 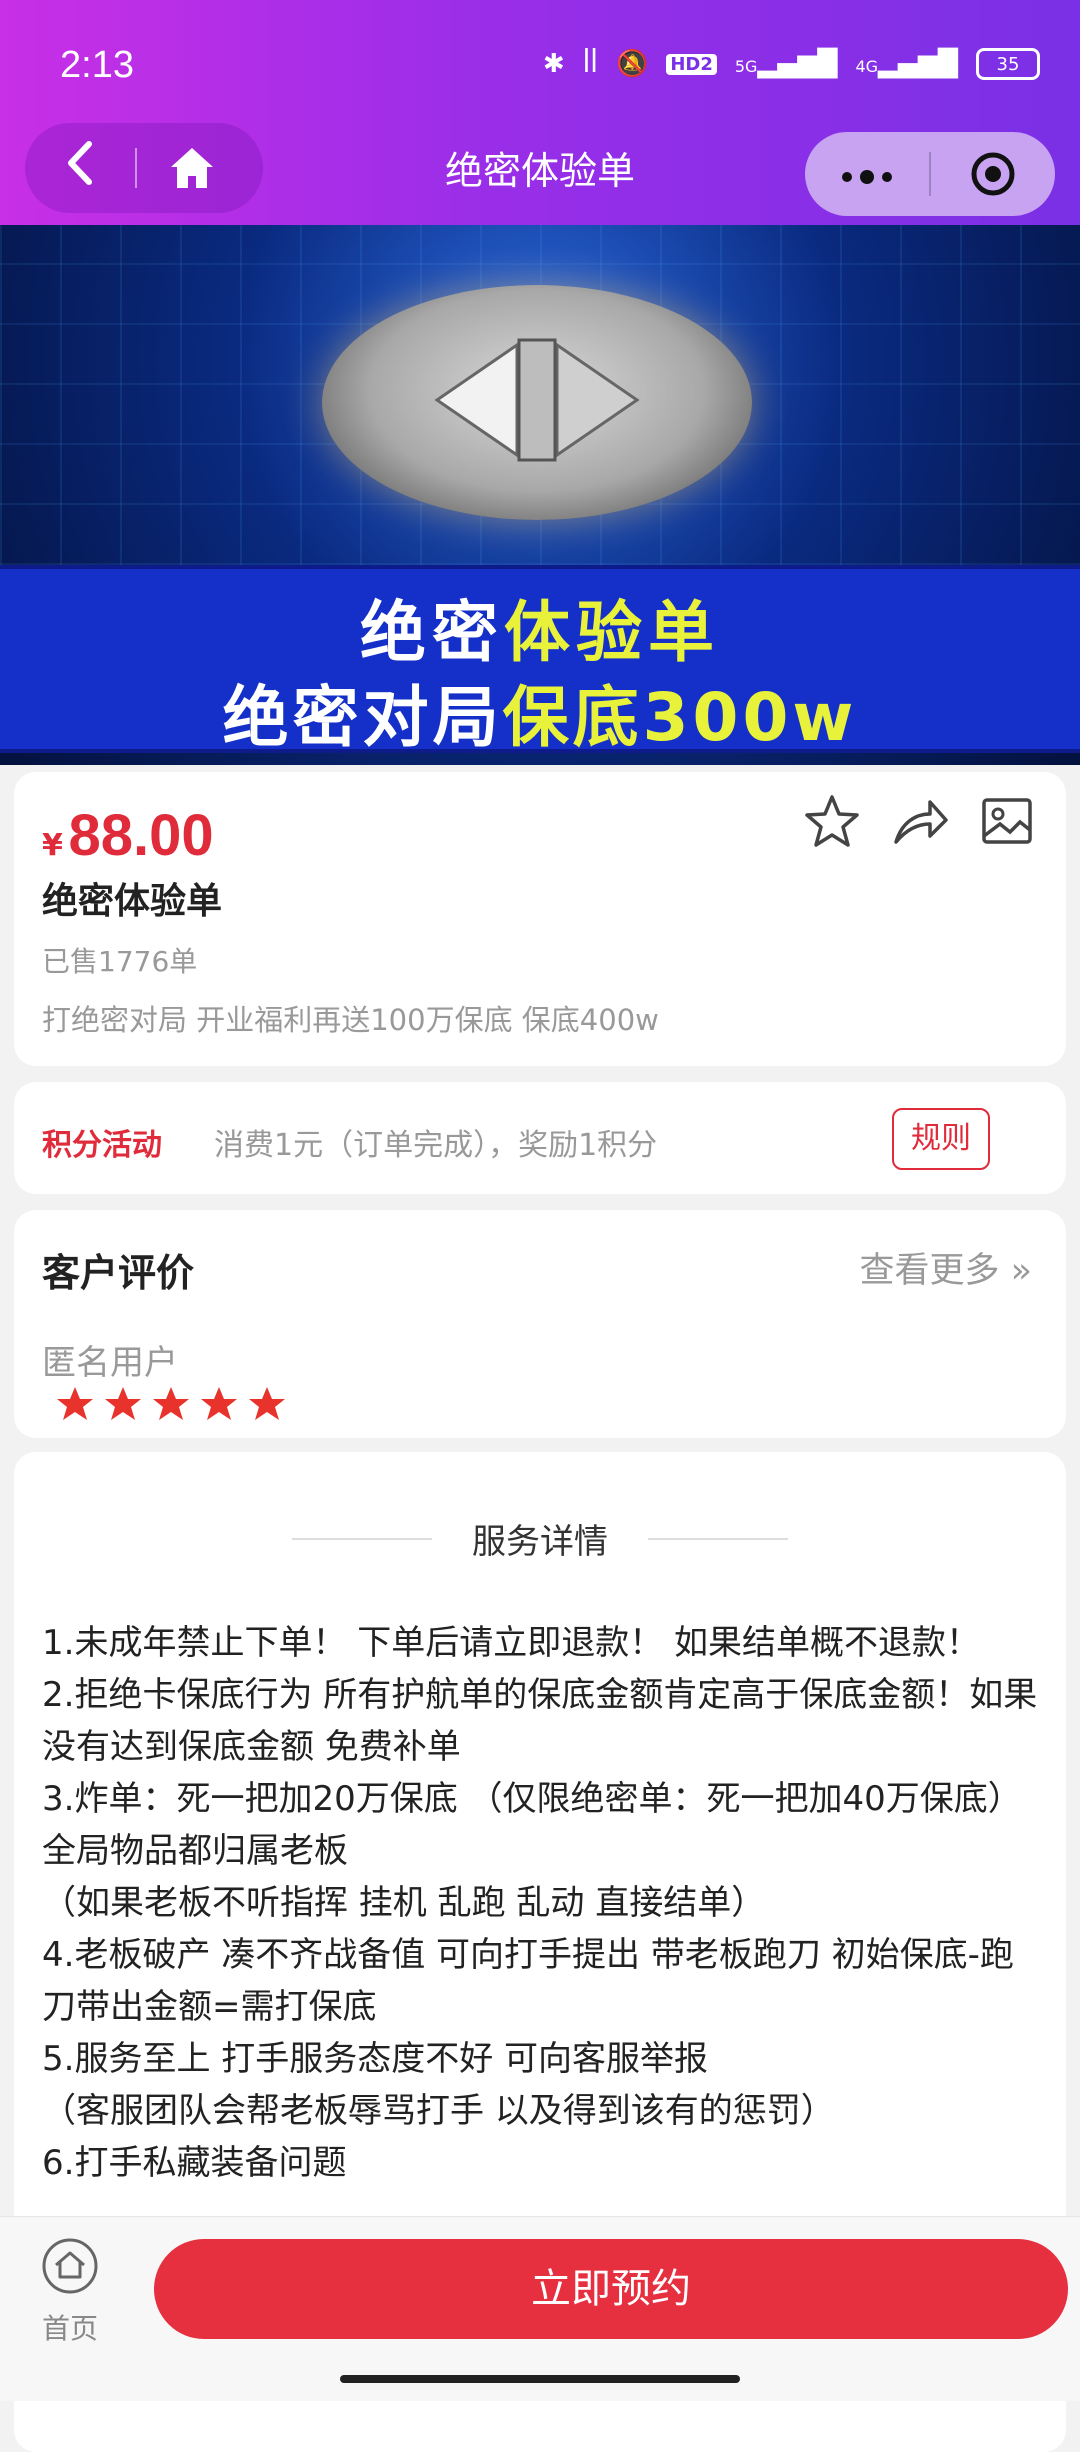 What do you see at coordinates (102, 1145) in the screenshot?
I see `points-label: 积分活动` at bounding box center [102, 1145].